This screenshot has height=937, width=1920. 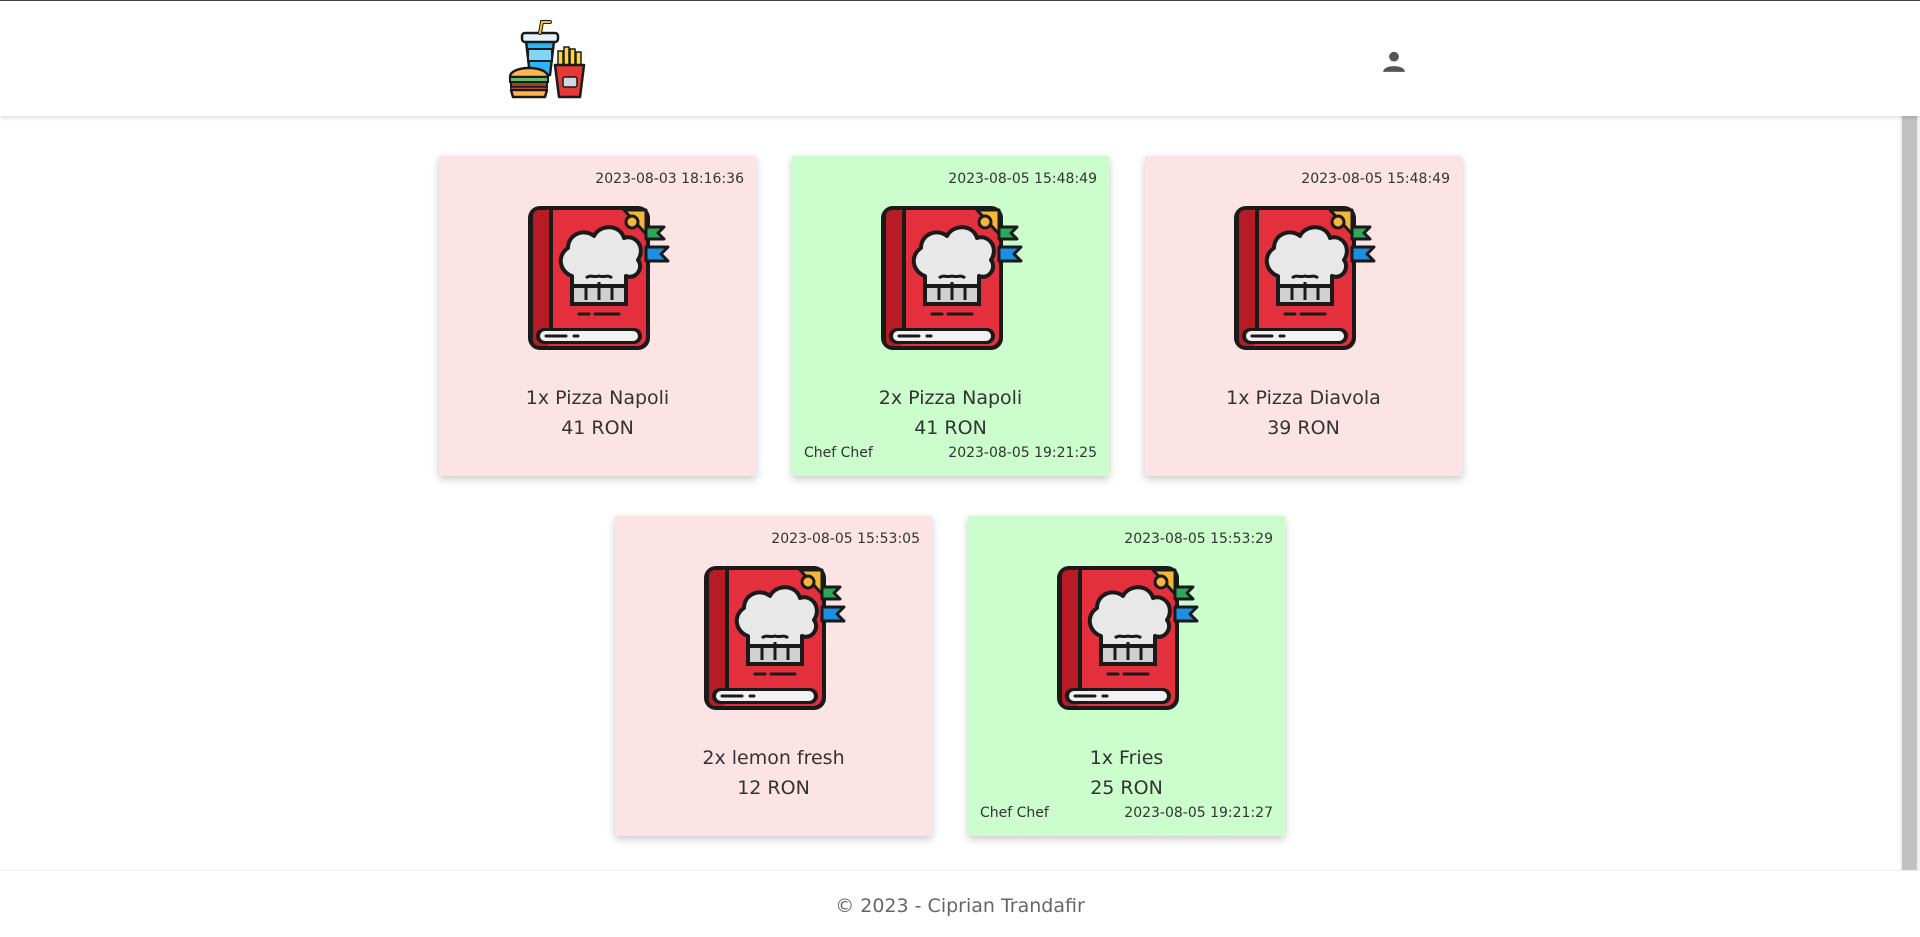 What do you see at coordinates (597, 398) in the screenshot?
I see `order-item: 1x Pizza Napoli` at bounding box center [597, 398].